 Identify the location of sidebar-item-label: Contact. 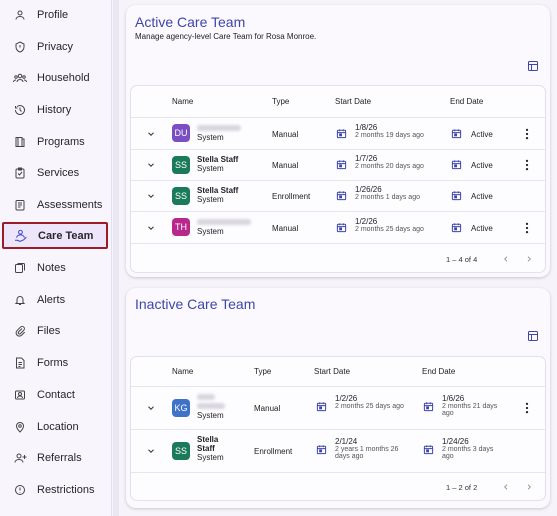
(56, 394).